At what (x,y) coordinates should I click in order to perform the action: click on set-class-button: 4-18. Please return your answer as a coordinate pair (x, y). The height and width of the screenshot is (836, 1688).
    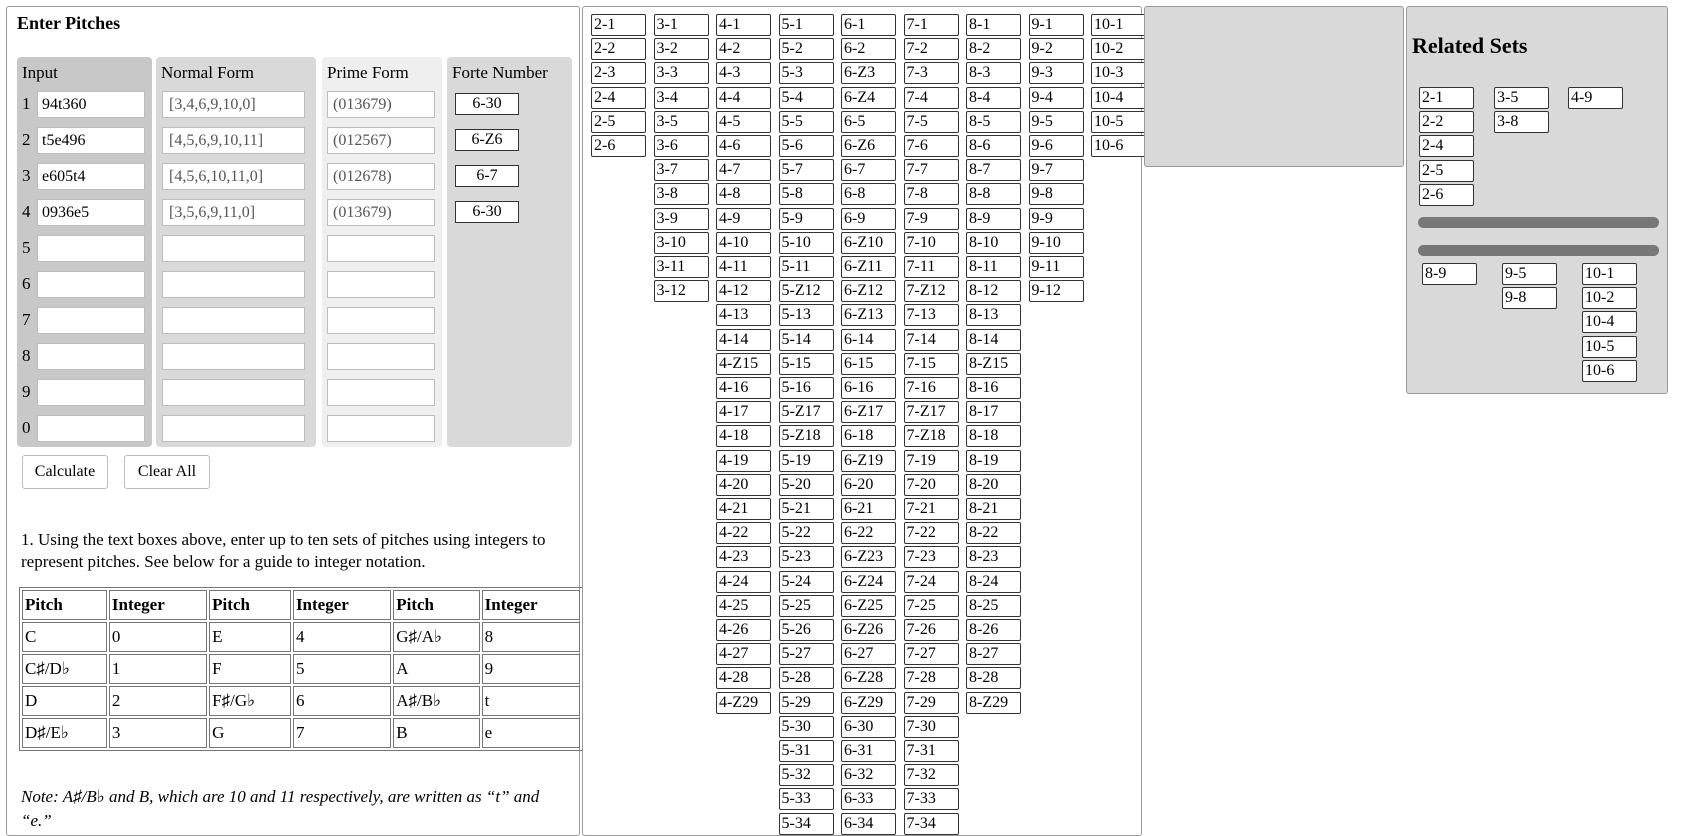
    Looking at the image, I should click on (743, 436).